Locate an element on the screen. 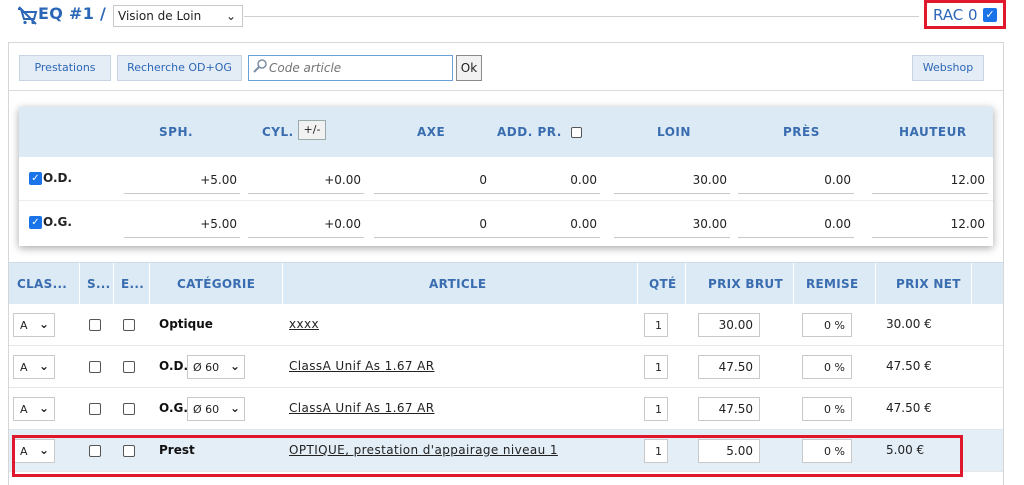  vision-select-value: Vision de Loin is located at coordinates (160, 16).